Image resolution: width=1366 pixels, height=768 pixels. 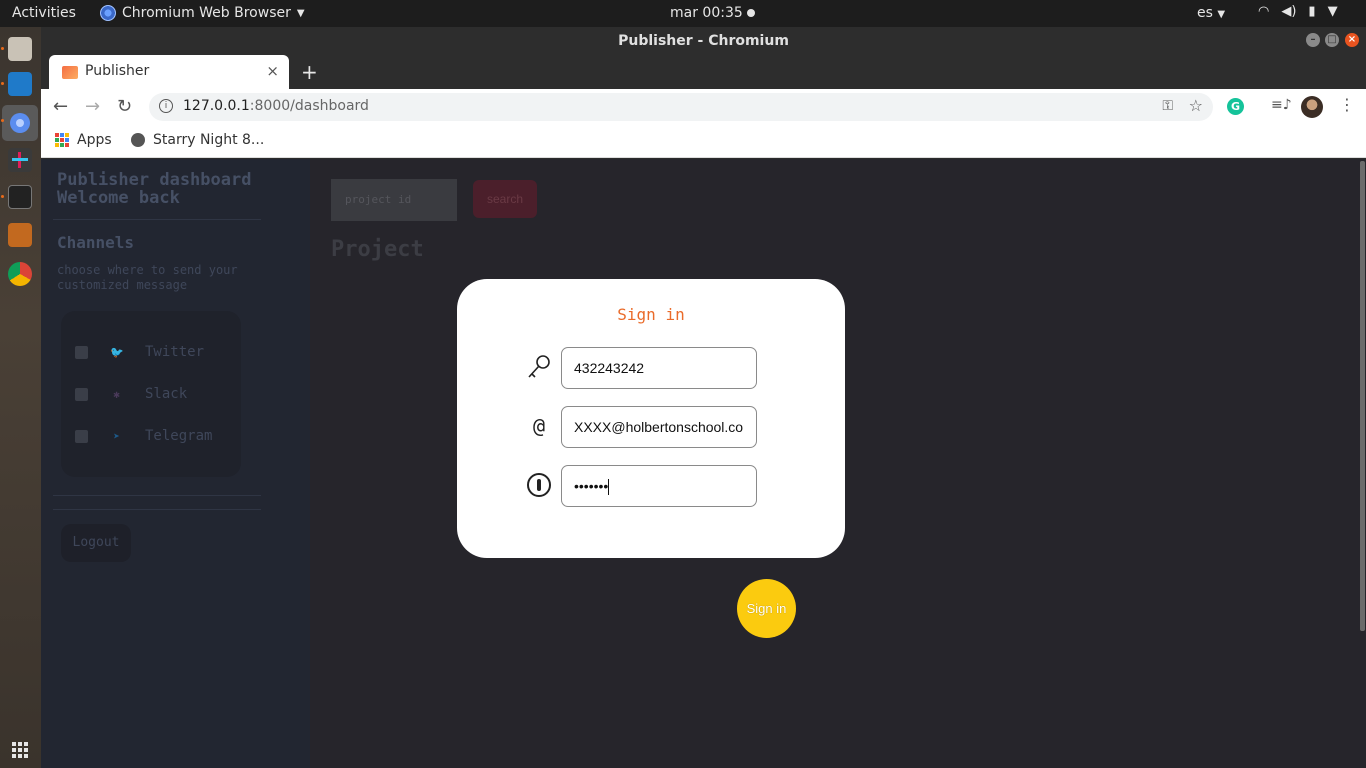 What do you see at coordinates (70, 72) in the screenshot?
I see `tab-favicon-icon` at bounding box center [70, 72].